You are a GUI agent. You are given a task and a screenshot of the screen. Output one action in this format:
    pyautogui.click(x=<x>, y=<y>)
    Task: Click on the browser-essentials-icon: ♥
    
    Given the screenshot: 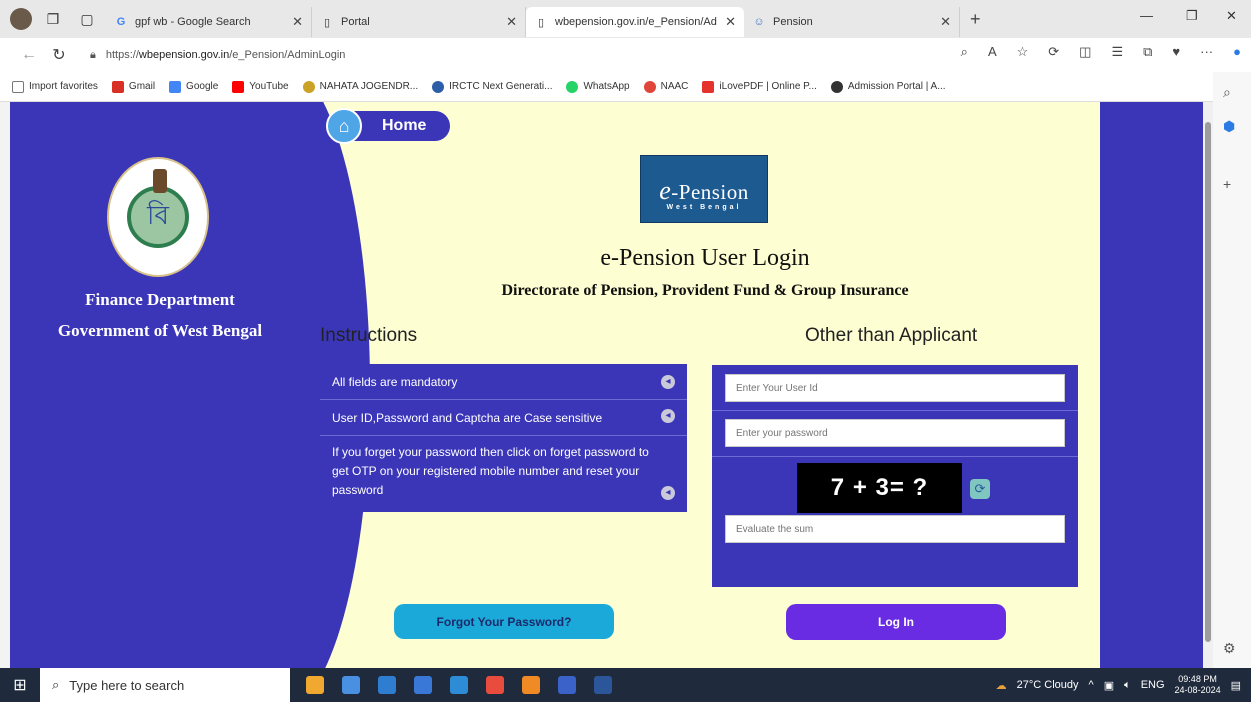 What is the action you would take?
    pyautogui.click(x=1176, y=52)
    